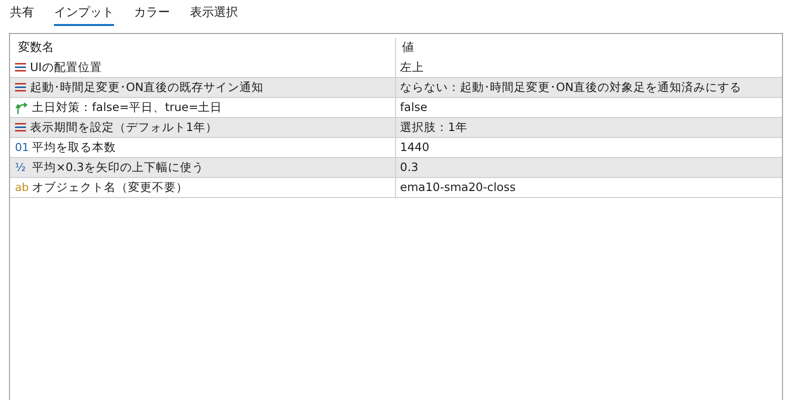  I want to click on type-icon: ab, so click(21, 187).